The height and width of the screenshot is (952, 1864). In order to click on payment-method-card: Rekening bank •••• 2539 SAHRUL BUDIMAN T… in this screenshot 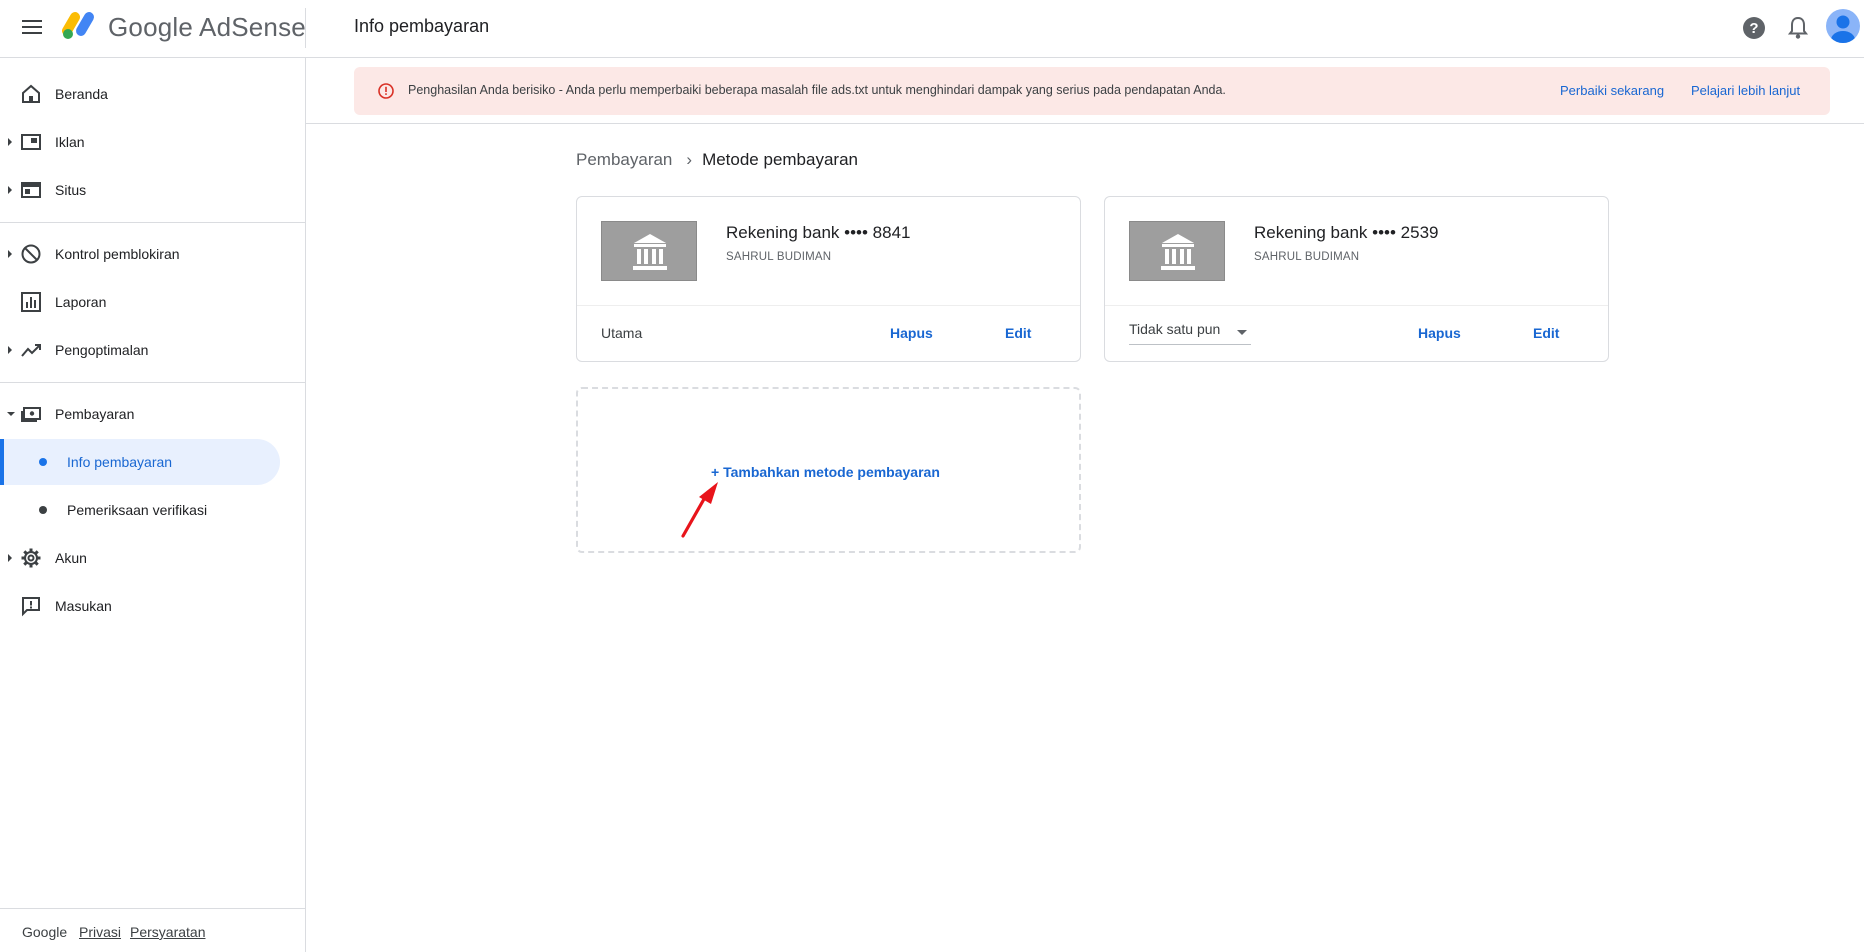, I will do `click(1356, 279)`.